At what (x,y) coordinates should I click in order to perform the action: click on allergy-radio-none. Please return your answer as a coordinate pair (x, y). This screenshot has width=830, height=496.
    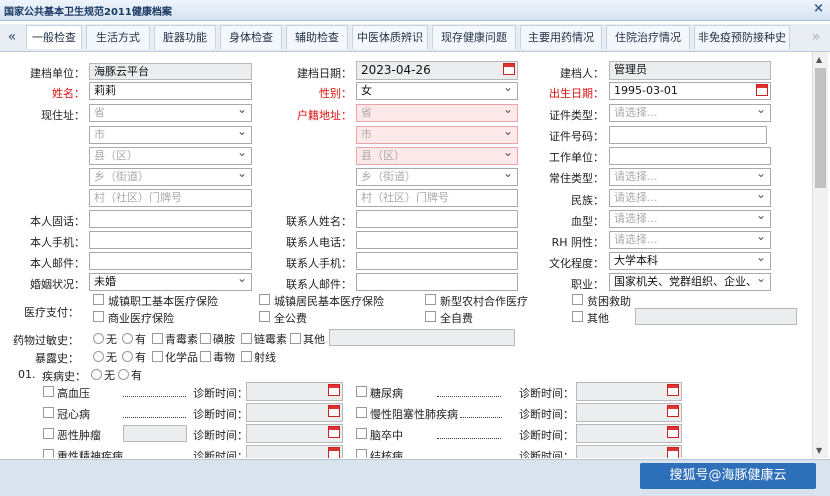
    Looking at the image, I should click on (98, 338).